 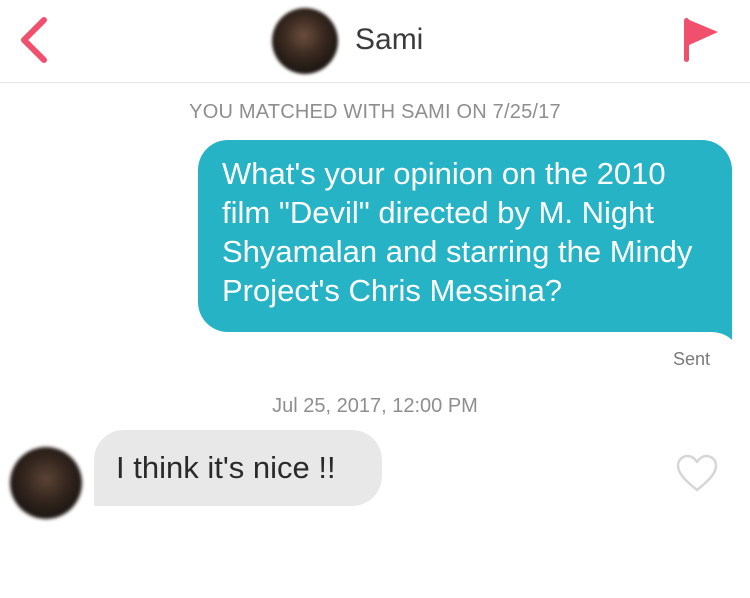 I want to click on back-button, so click(x=36, y=40).